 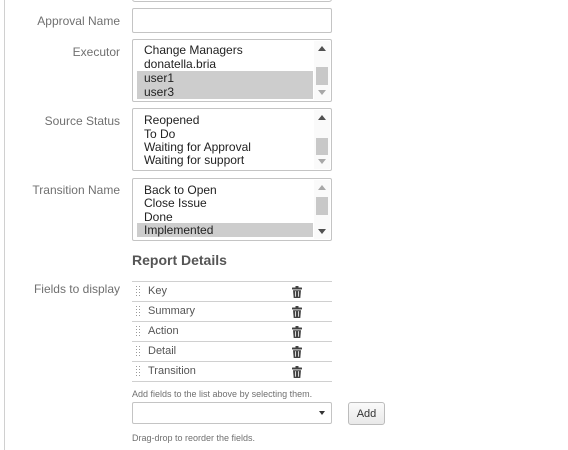 I want to click on source-status-option: Waiting for Approval, so click(x=225, y=147).